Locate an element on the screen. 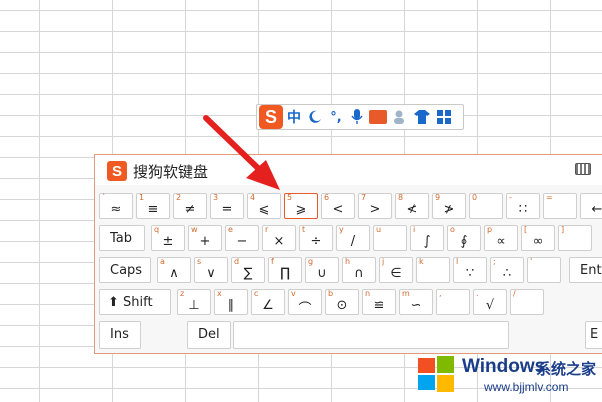 The height and width of the screenshot is (402, 602). symbol-key: k is located at coordinates (433, 270).